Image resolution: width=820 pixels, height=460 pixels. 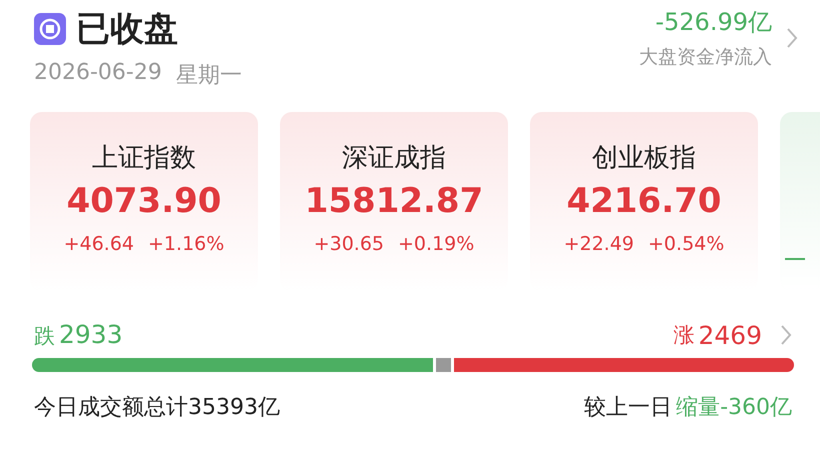 I want to click on rising-count: 2469, so click(x=730, y=335).